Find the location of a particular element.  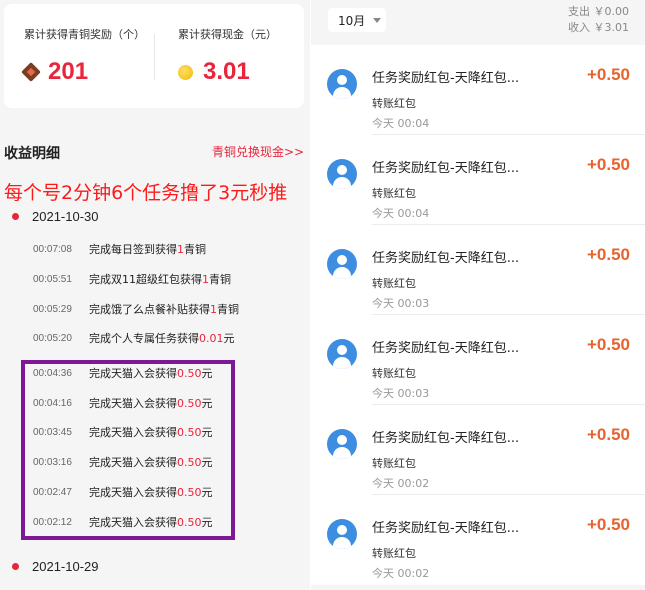

record-desc: 完成个人专属任务获得0.01元 is located at coordinates (162, 338).